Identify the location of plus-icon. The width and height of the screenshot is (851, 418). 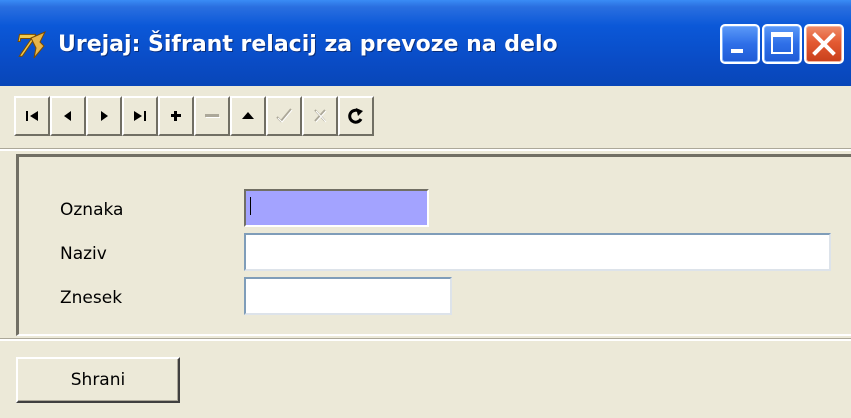
(176, 116).